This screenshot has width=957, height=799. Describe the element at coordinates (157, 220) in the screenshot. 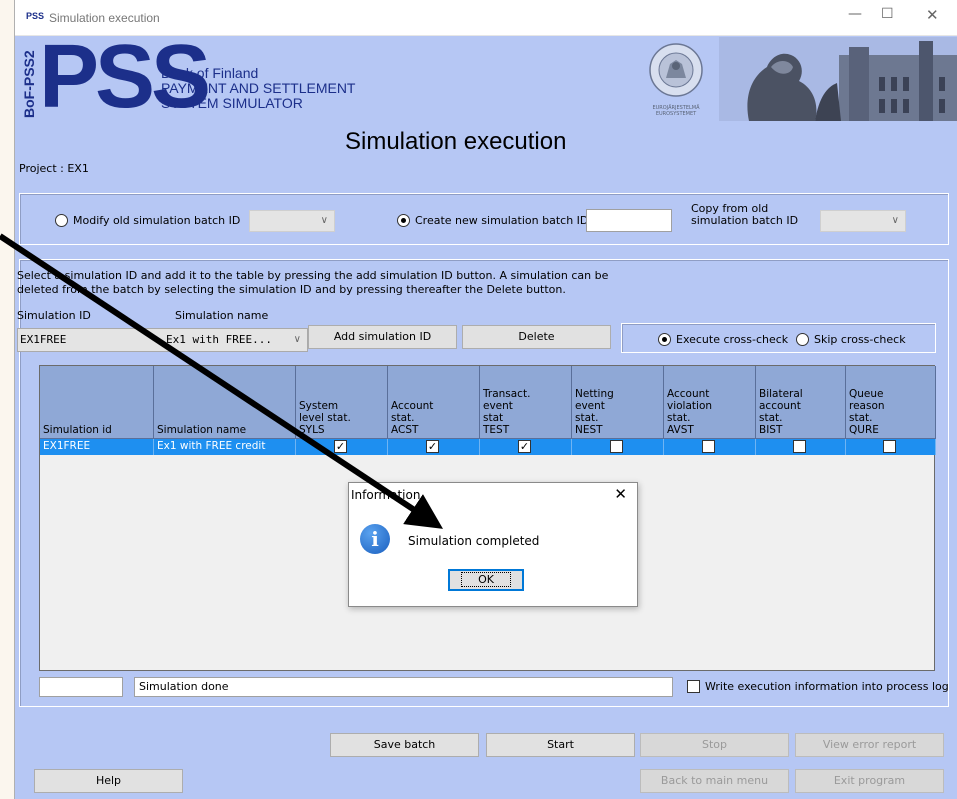

I see `modify-batch-label: Modify old simulation batch ID` at that location.